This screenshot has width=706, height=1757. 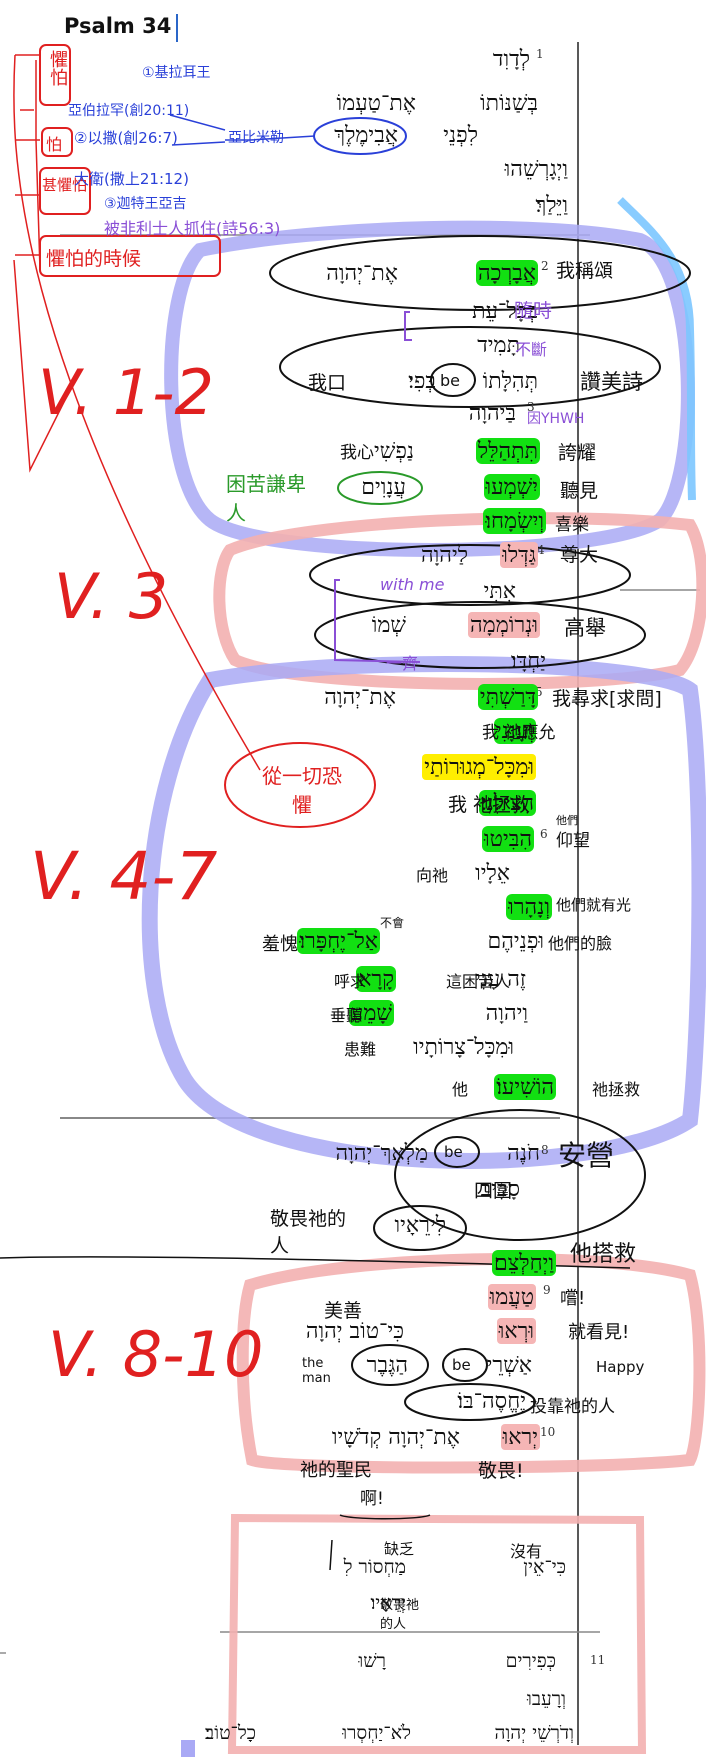 I want to click on hebrew-word: תִּתְהַלֵּל, so click(x=507, y=451).